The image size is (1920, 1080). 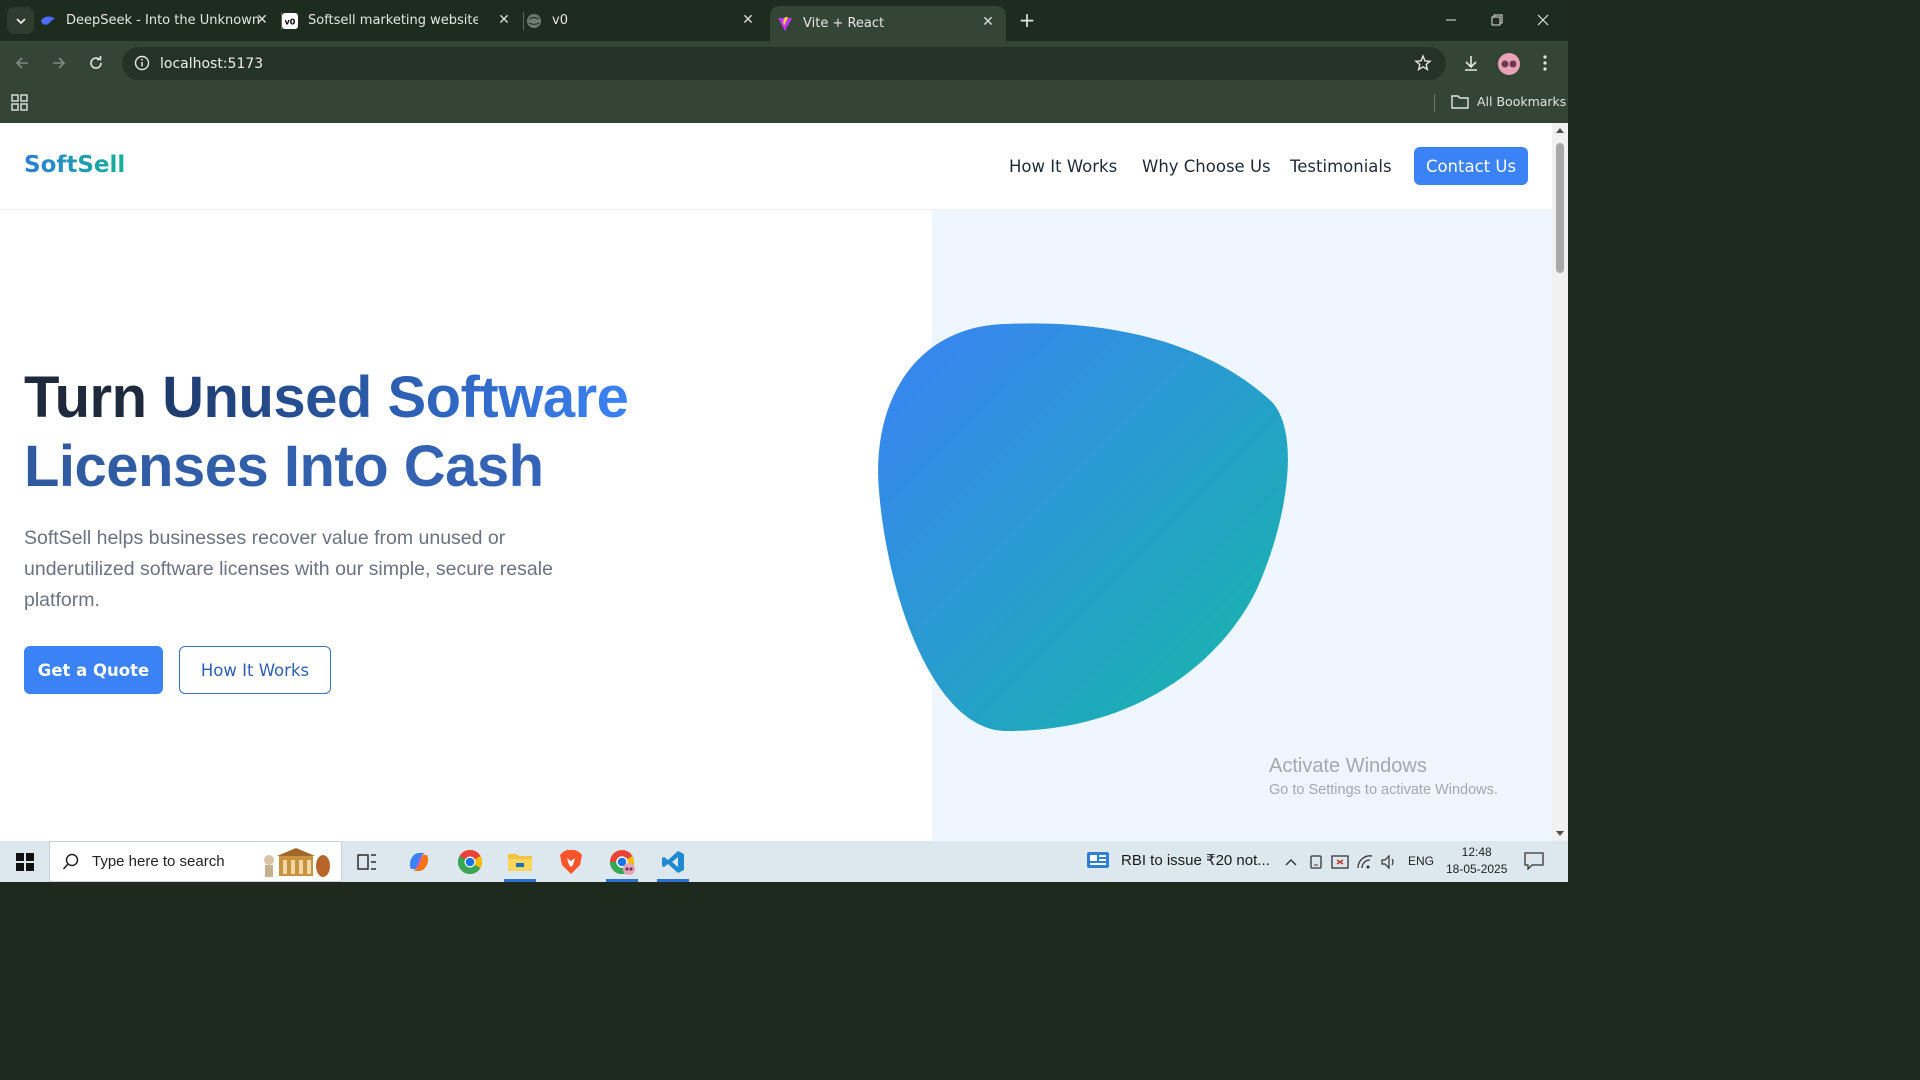 What do you see at coordinates (160, 20) in the screenshot?
I see `tab-deepseek: DeepSeek - Into the Unknown ✕` at bounding box center [160, 20].